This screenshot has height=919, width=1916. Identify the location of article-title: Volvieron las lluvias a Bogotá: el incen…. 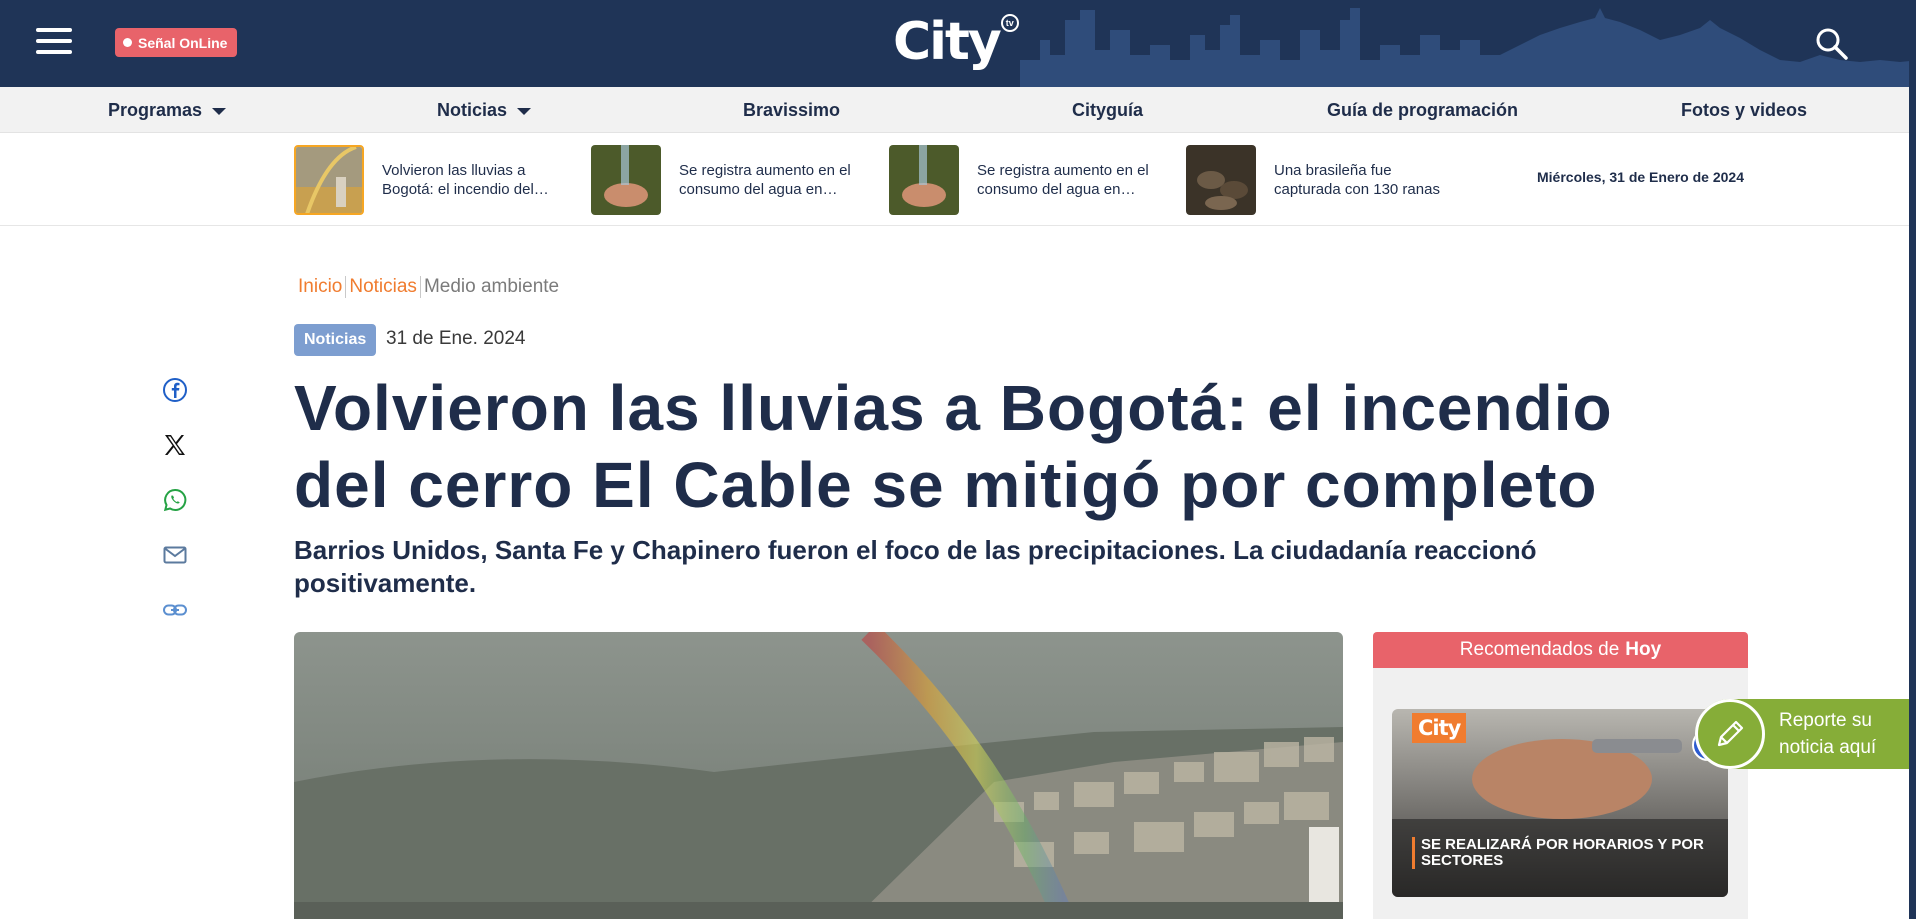
(953, 446).